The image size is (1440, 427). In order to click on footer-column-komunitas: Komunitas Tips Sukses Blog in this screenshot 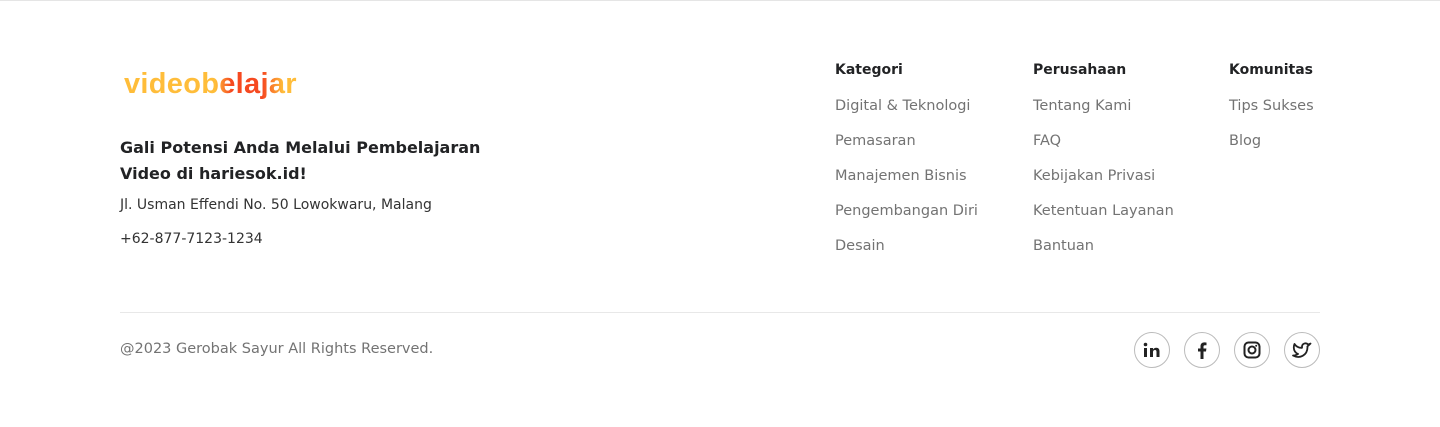, I will do `click(1271, 115)`.